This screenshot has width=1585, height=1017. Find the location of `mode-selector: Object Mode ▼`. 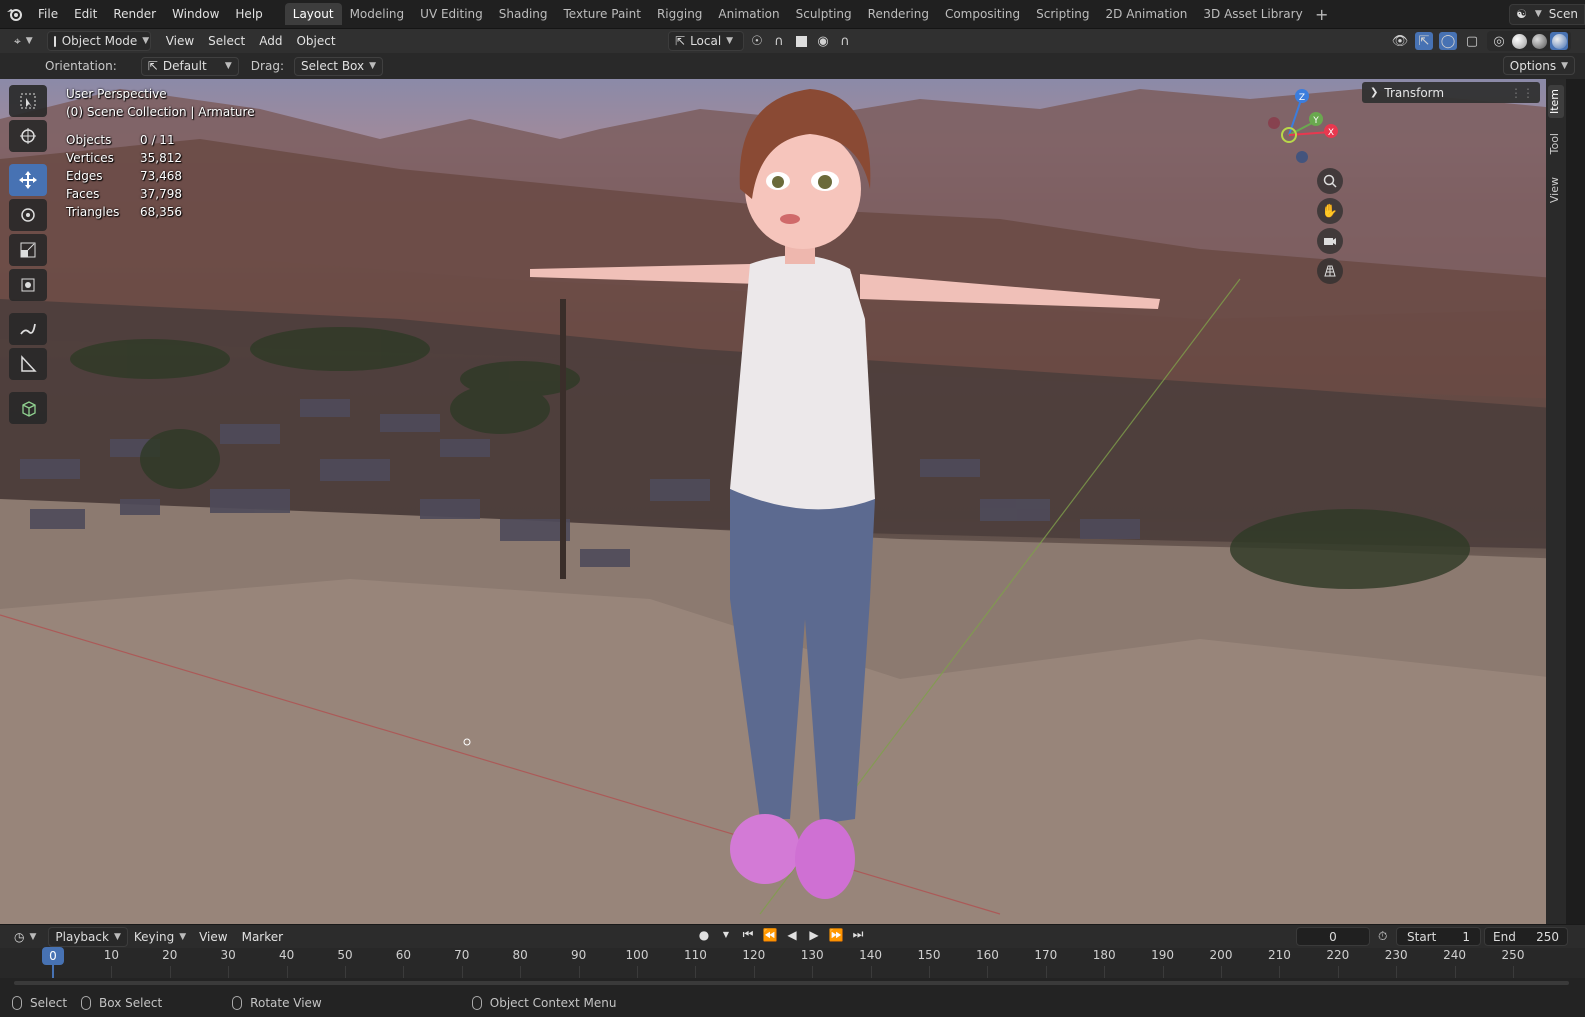

mode-selector: Object Mode ▼ is located at coordinates (98, 41).